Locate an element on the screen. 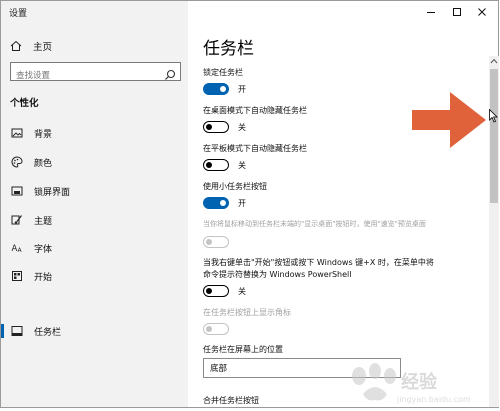 This screenshot has width=500, height=411. minimize-button is located at coordinates (431, 11).